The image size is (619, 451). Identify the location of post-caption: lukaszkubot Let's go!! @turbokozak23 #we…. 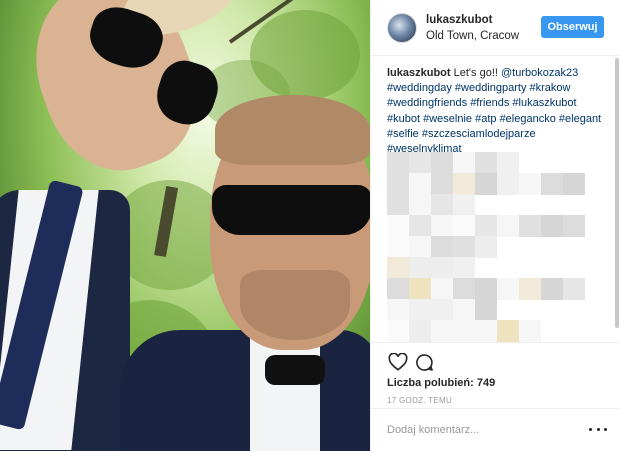
(498, 111).